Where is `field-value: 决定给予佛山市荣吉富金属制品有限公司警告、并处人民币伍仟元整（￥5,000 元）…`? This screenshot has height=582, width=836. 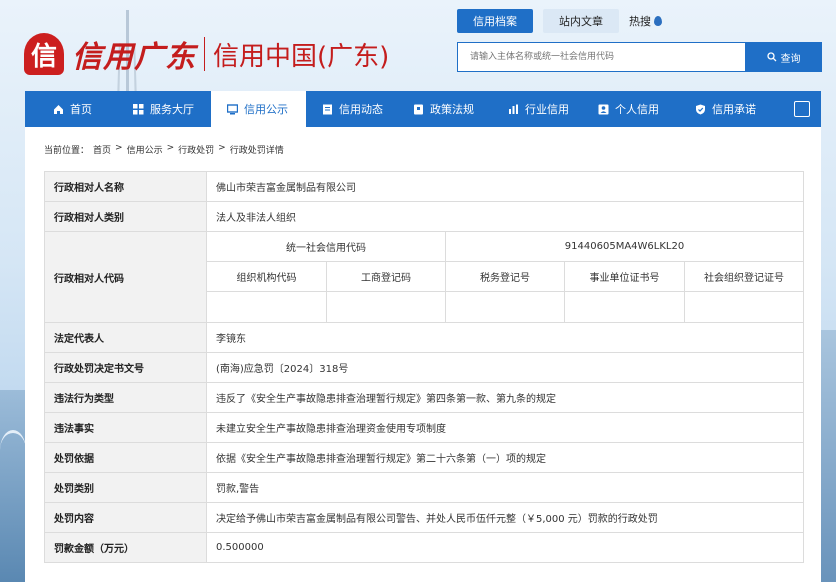
field-value: 决定给予佛山市荣吉富金属制品有限公司警告、并处人民币伍仟元整（￥5,000 元）… is located at coordinates (505, 517).